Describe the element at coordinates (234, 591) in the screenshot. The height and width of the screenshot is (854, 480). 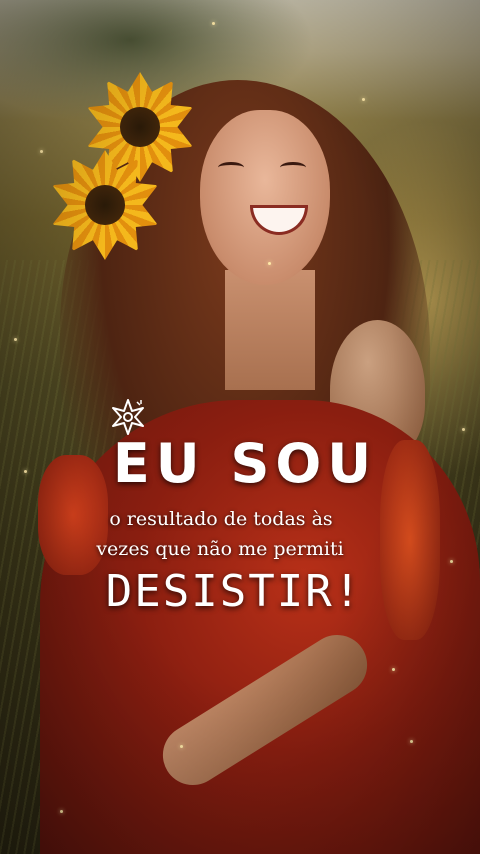
I see `emphasis-text: DESISTIR!` at that location.